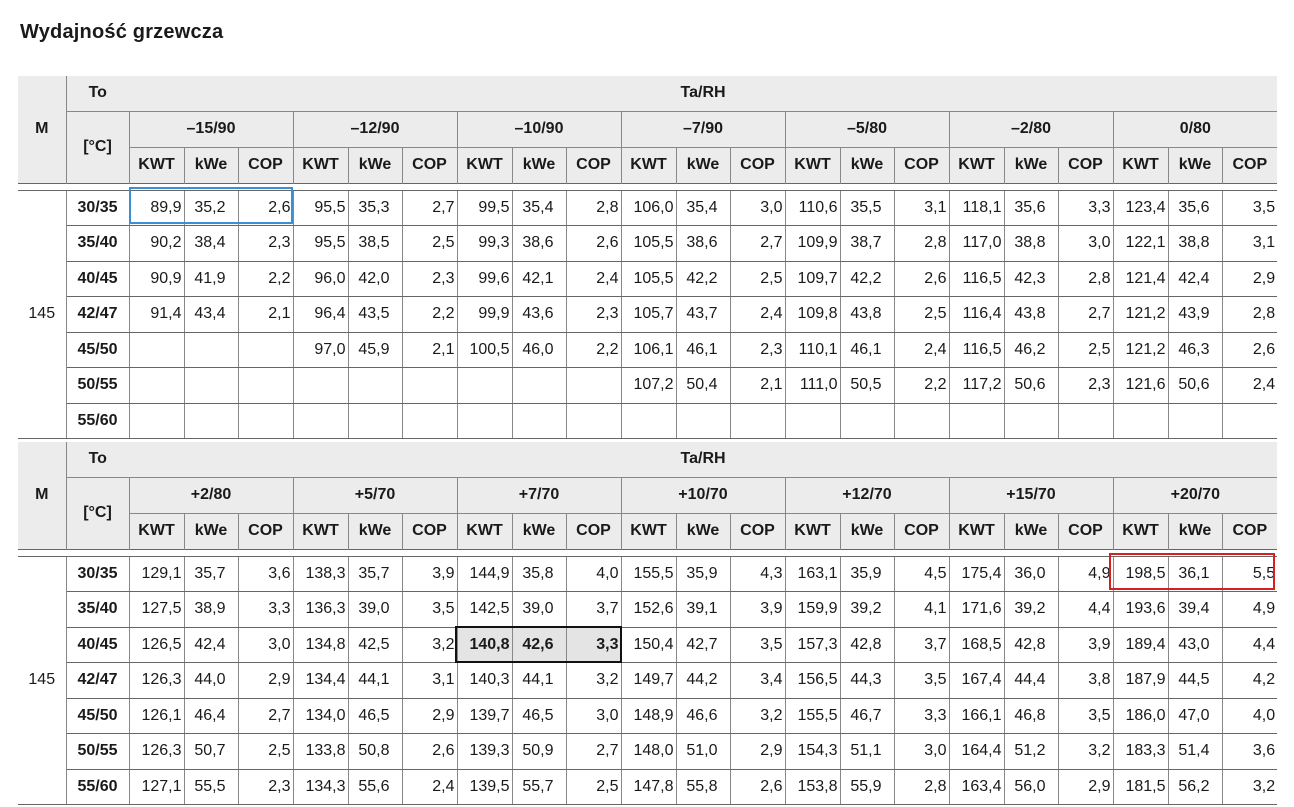 This screenshot has width=1294, height=807. I want to click on kwe-cell: 39,4, so click(1194, 609).